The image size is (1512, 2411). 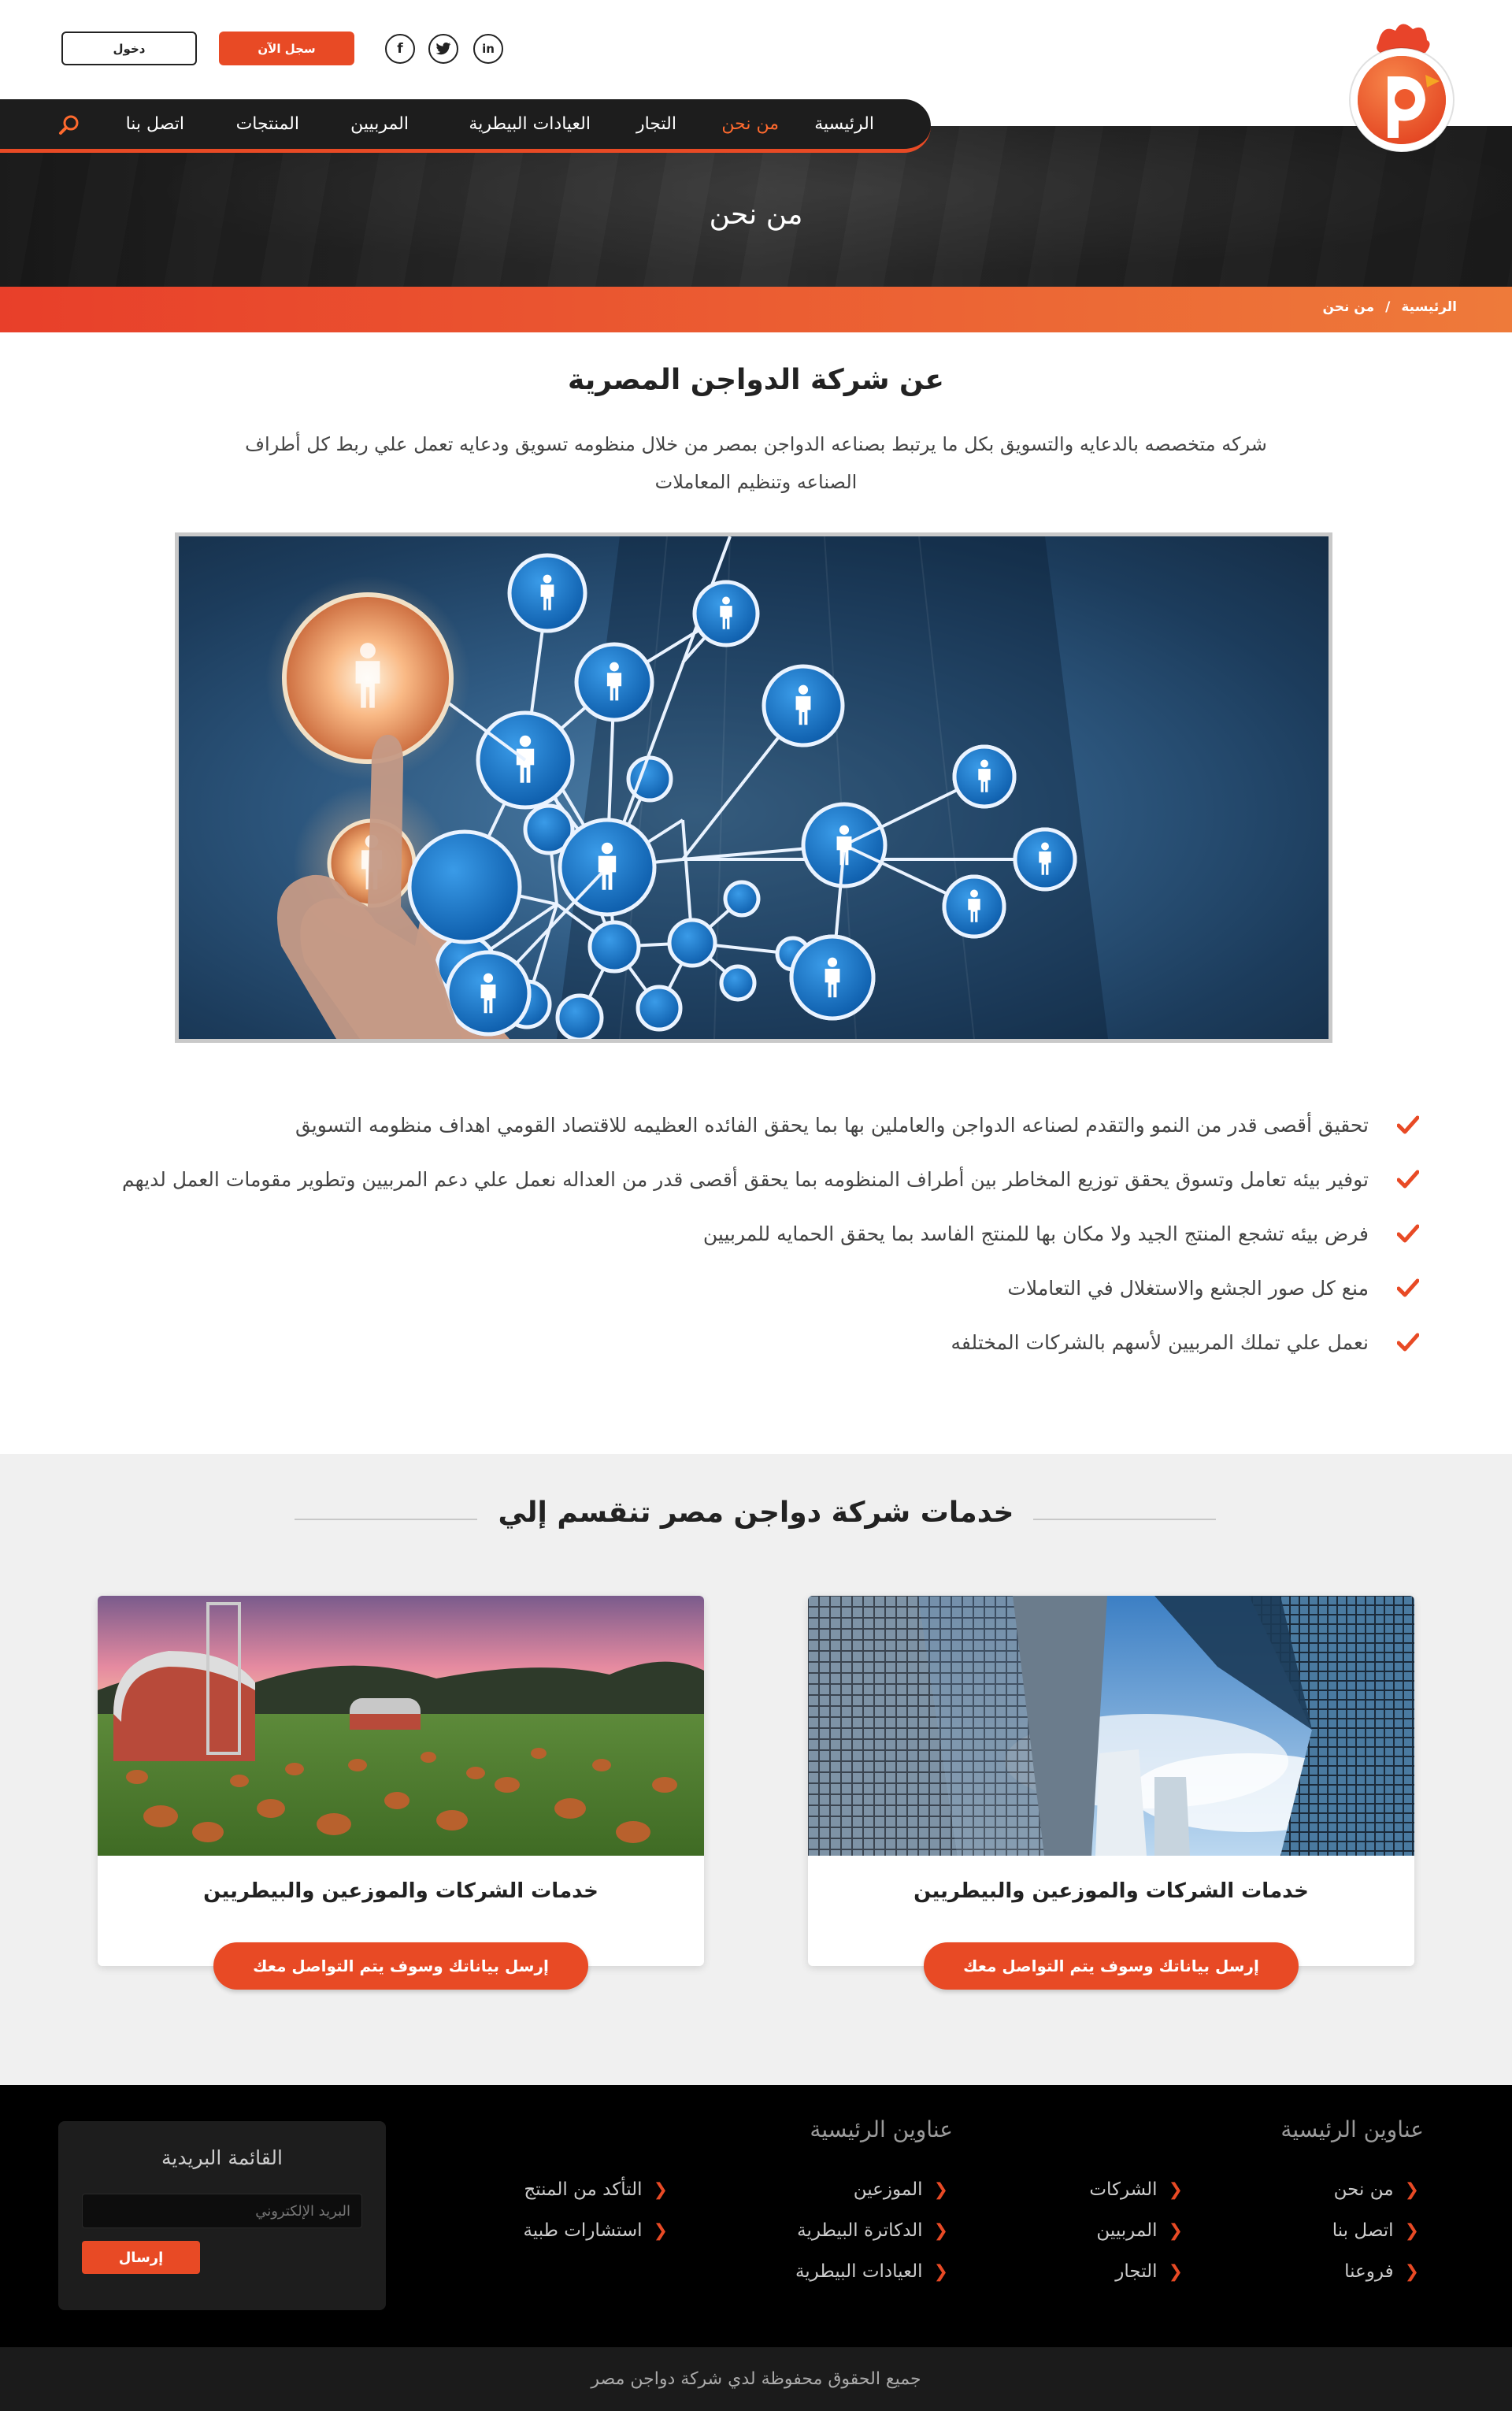 What do you see at coordinates (756, 380) in the screenshot?
I see `about-title: عن شركة الدواجن المصرية` at bounding box center [756, 380].